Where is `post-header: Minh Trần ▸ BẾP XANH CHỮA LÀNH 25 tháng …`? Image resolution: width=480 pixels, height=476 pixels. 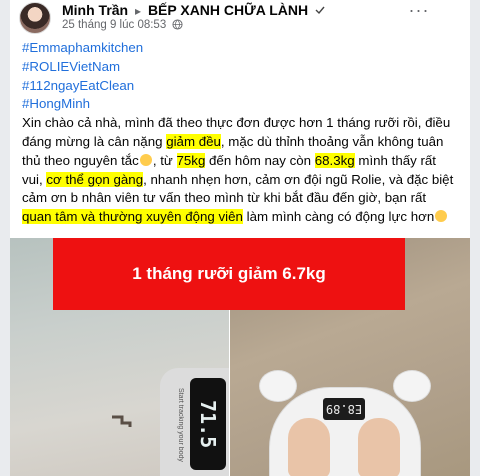
post-header: Minh Trần ▸ BẾP XANH CHỮA LÀNH 25 tháng … is located at coordinates (240, 19).